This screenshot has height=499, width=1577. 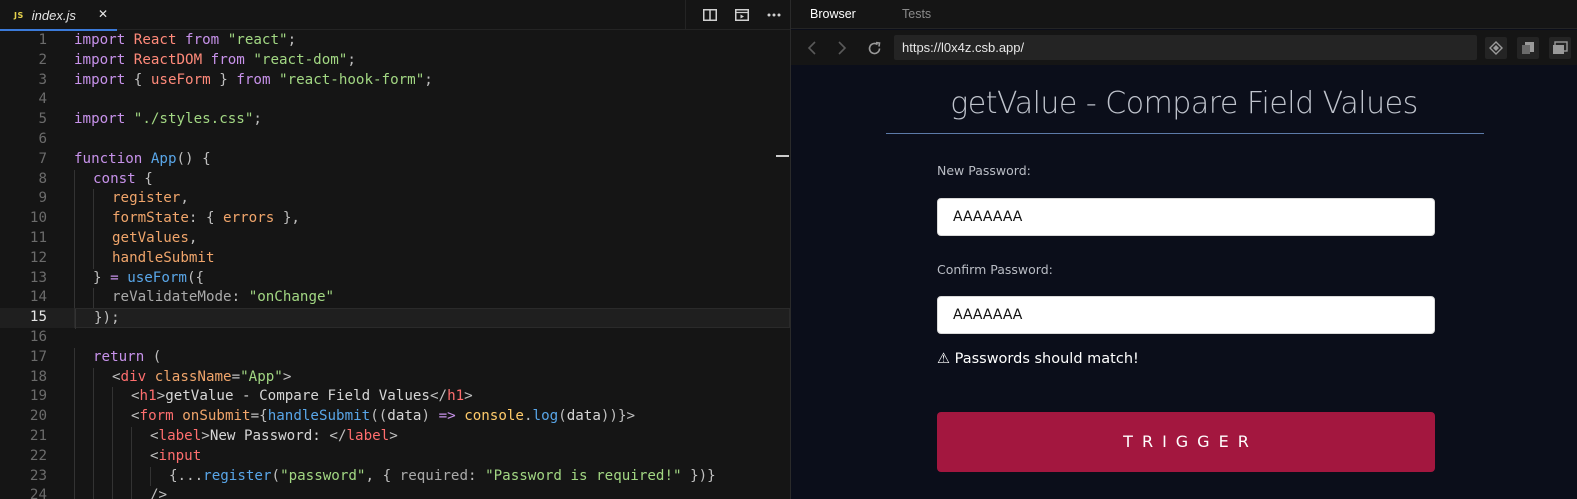 What do you see at coordinates (432, 219) in the screenshot?
I see `code-text: formState: { errors },` at bounding box center [432, 219].